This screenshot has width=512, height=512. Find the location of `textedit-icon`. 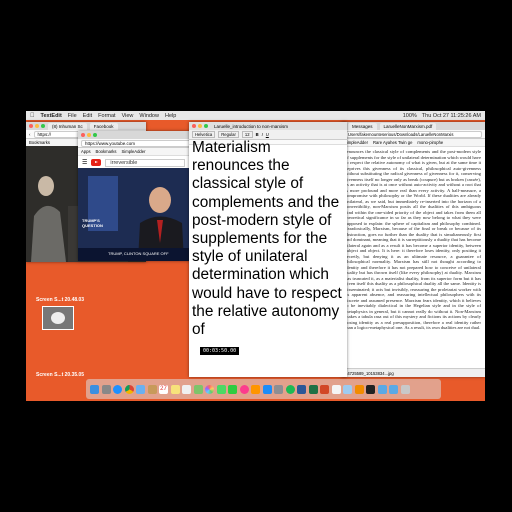

textedit-icon is located at coordinates (336, 389).